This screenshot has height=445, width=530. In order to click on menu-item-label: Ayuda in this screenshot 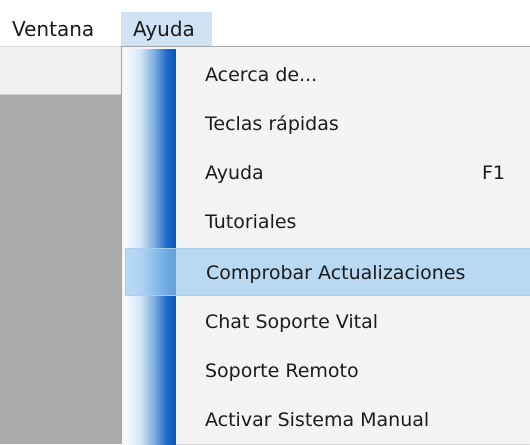, I will do `click(234, 173)`.